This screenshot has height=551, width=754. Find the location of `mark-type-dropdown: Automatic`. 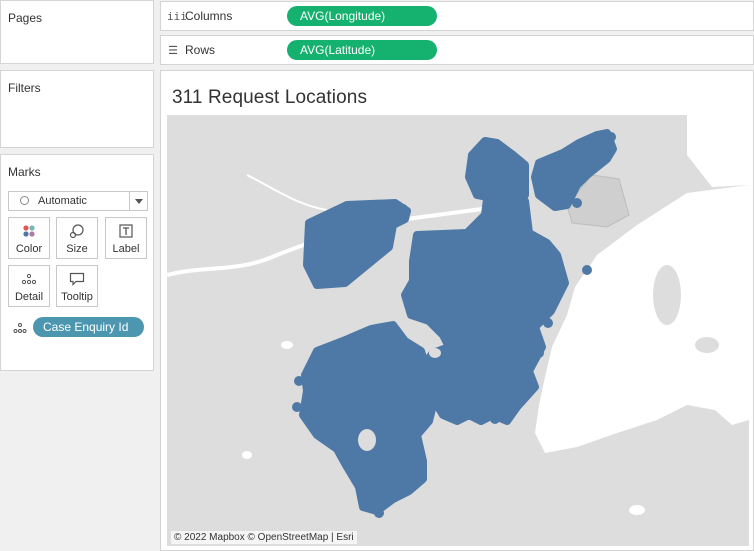

mark-type-dropdown: Automatic is located at coordinates (78, 201).